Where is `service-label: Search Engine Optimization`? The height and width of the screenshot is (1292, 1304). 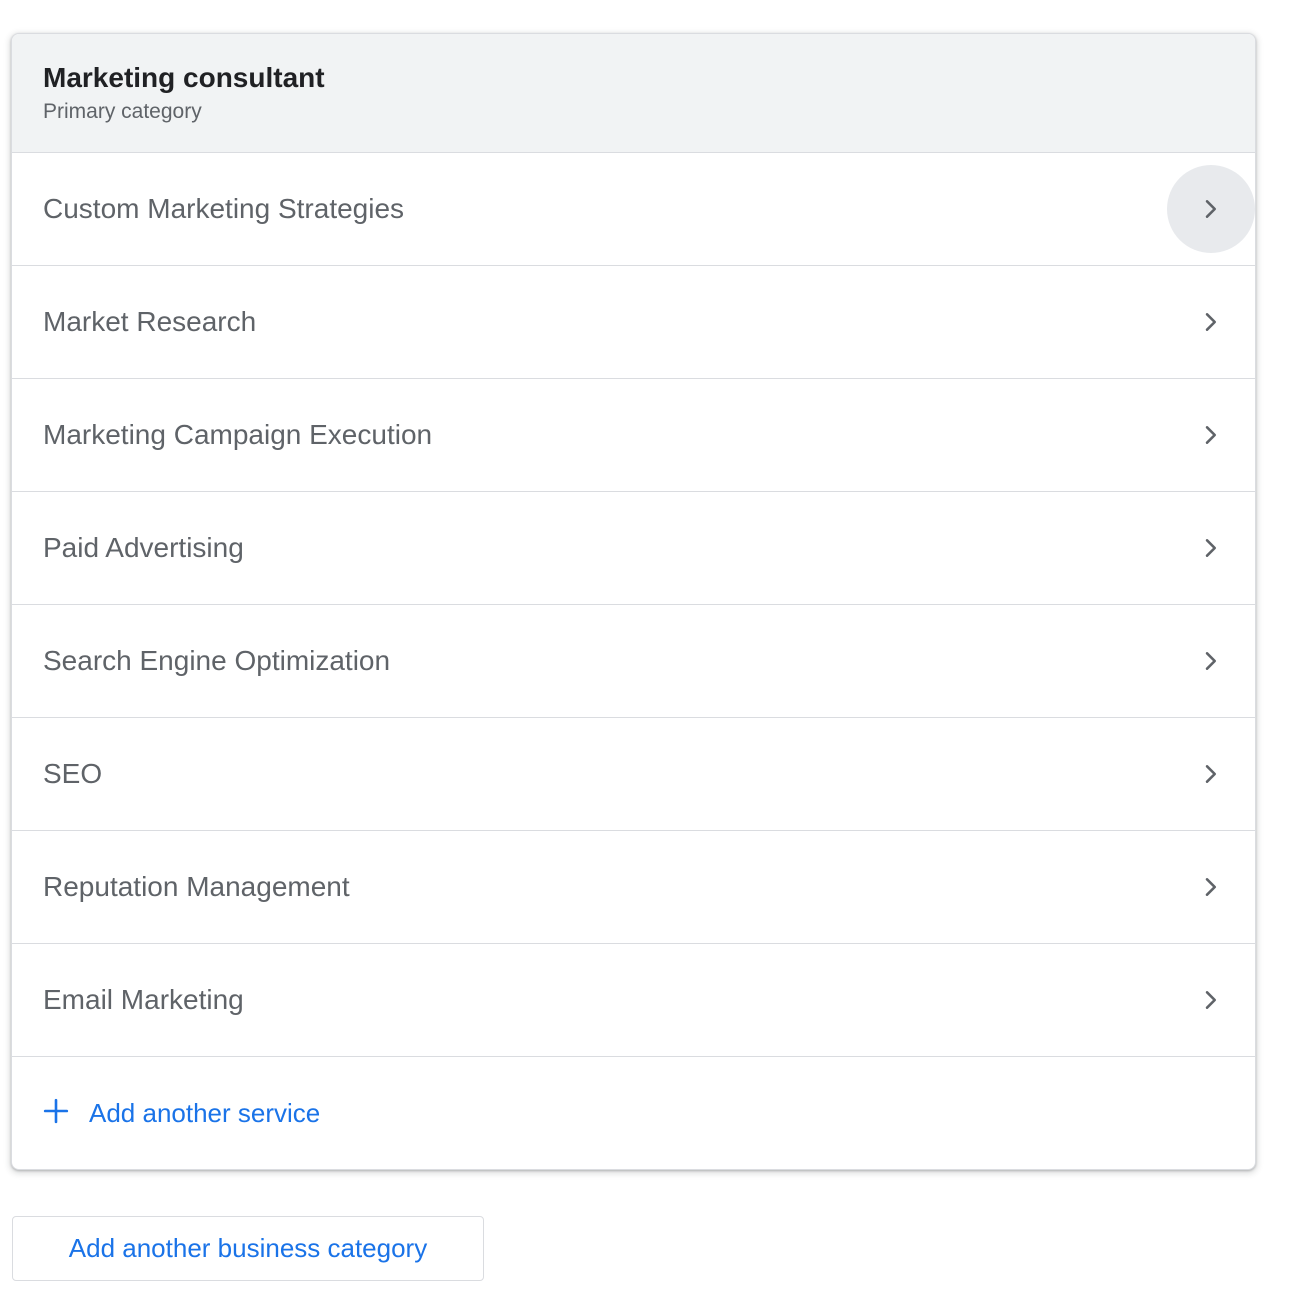
service-label: Search Engine Optimization is located at coordinates (217, 660).